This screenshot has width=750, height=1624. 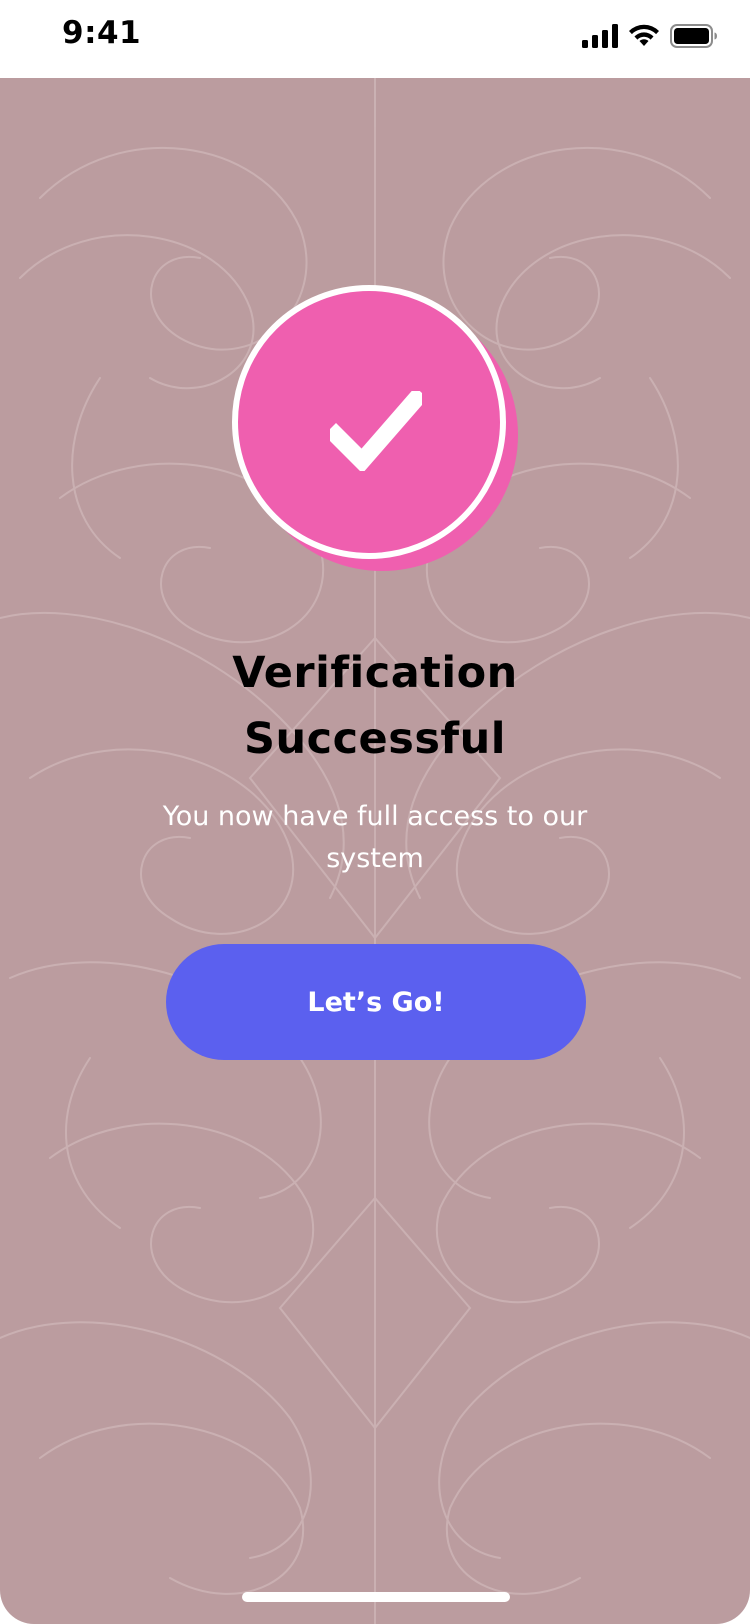 I want to click on badge-circle, so click(x=369, y=422).